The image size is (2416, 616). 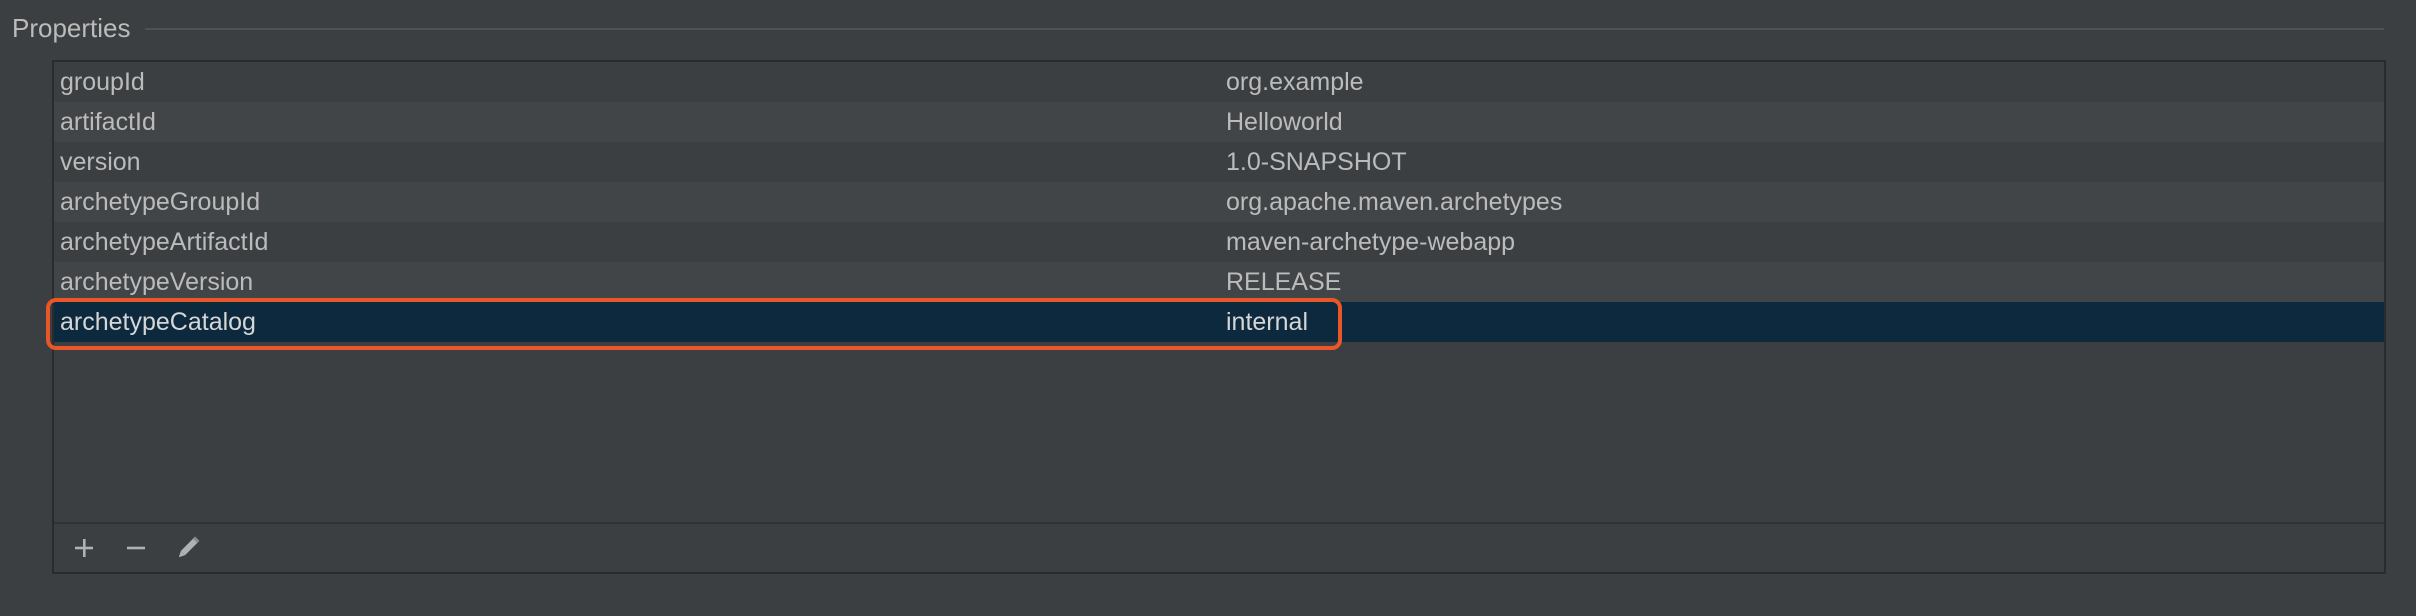 What do you see at coordinates (160, 201) in the screenshot?
I see `property-key: archetypeGroupId` at bounding box center [160, 201].